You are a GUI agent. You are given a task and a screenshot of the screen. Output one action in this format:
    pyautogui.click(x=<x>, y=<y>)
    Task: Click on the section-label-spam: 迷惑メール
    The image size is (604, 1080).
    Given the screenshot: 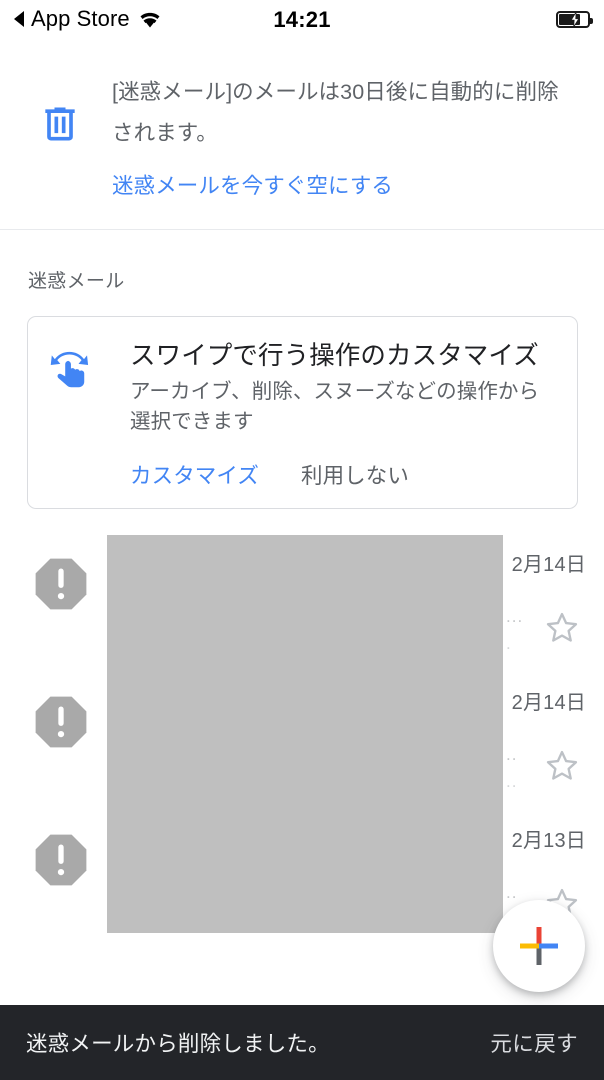 What is the action you would take?
    pyautogui.click(x=76, y=281)
    